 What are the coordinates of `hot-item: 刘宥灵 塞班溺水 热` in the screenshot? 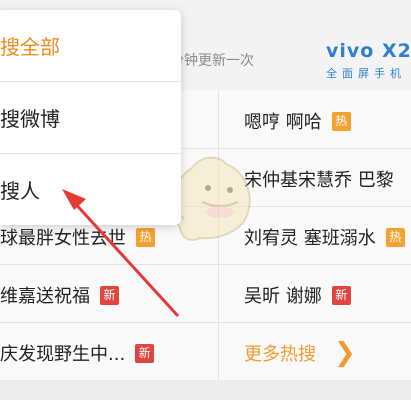 It's located at (327, 237).